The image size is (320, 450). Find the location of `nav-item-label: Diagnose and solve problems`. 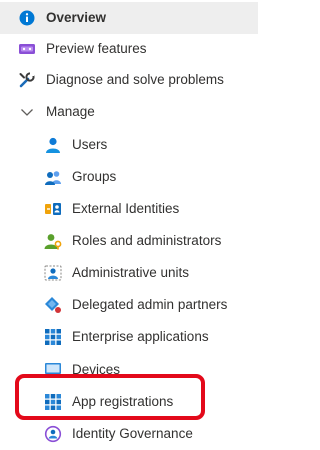

nav-item-label: Diagnose and solve problems is located at coordinates (135, 79).